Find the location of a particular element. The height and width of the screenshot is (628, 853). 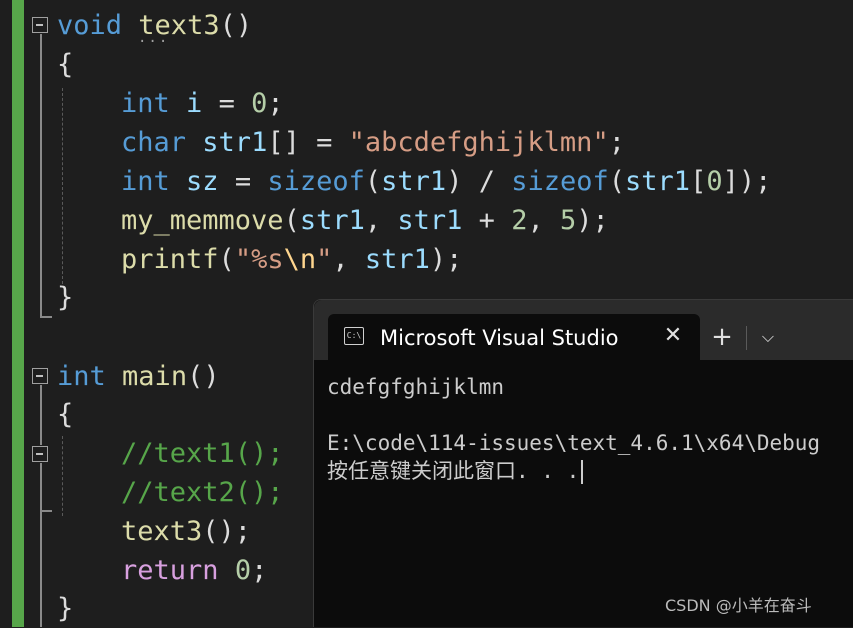

string-literal: " is located at coordinates (324, 259).